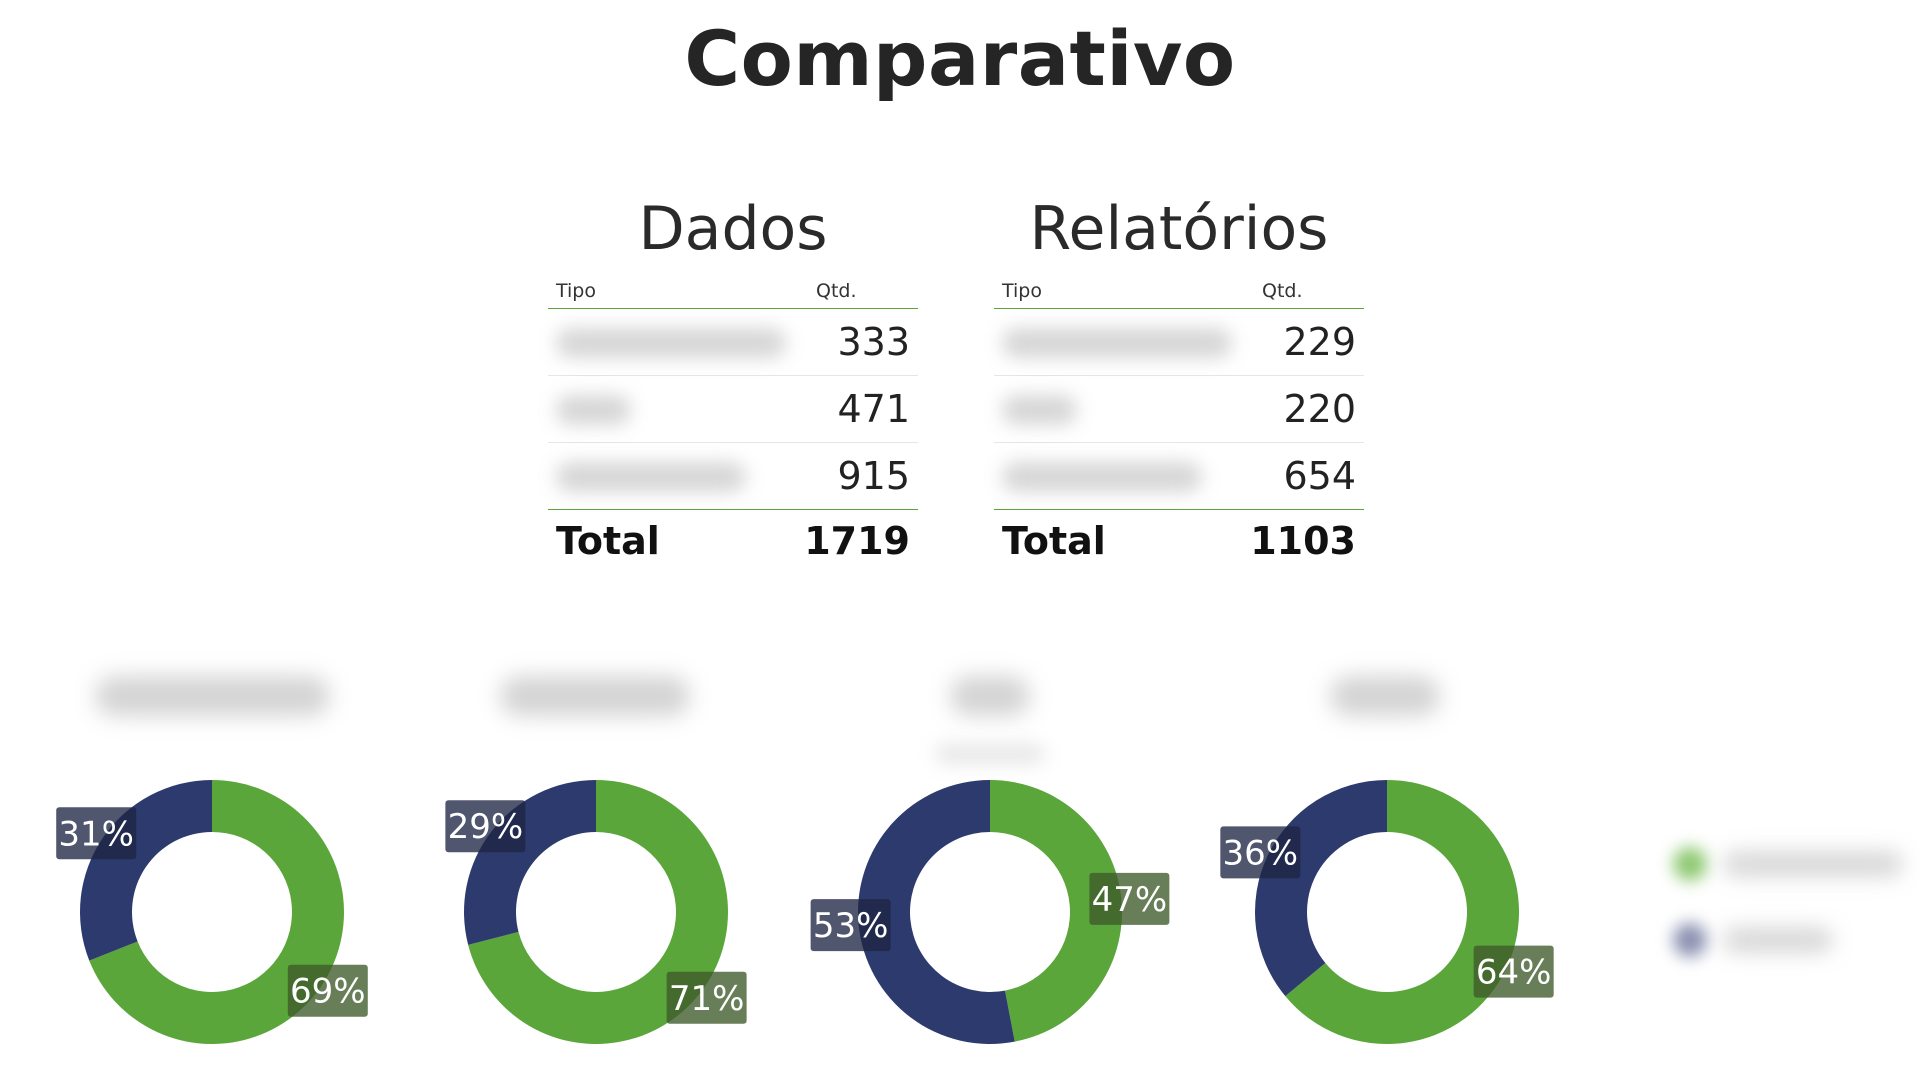 The image size is (1920, 1080). I want to click on donut-label-text: 31%, so click(96, 834).